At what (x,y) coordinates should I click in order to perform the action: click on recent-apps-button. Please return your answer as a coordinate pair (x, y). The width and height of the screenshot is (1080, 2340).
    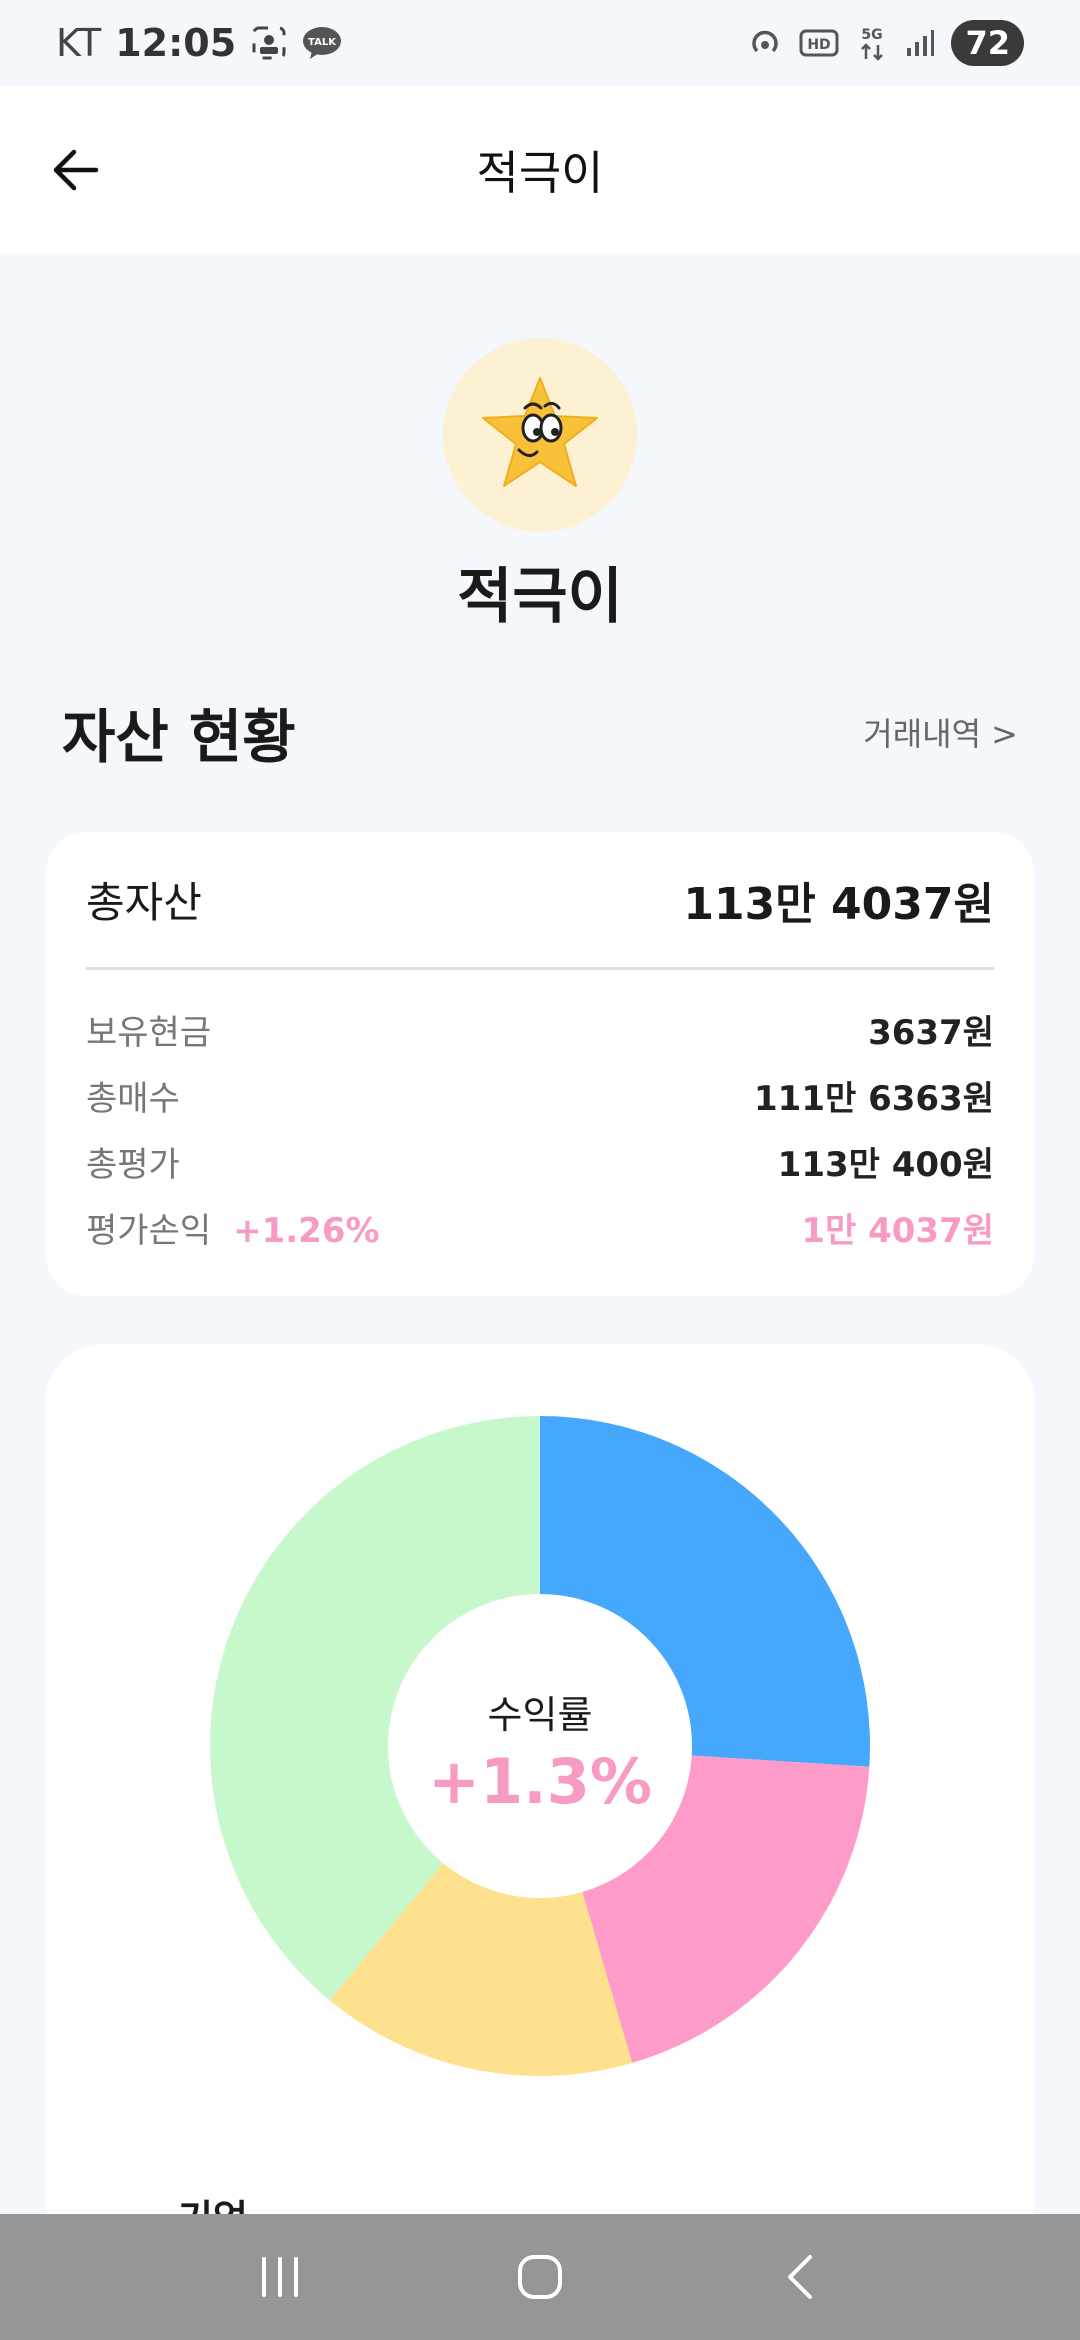
    Looking at the image, I should click on (280, 2277).